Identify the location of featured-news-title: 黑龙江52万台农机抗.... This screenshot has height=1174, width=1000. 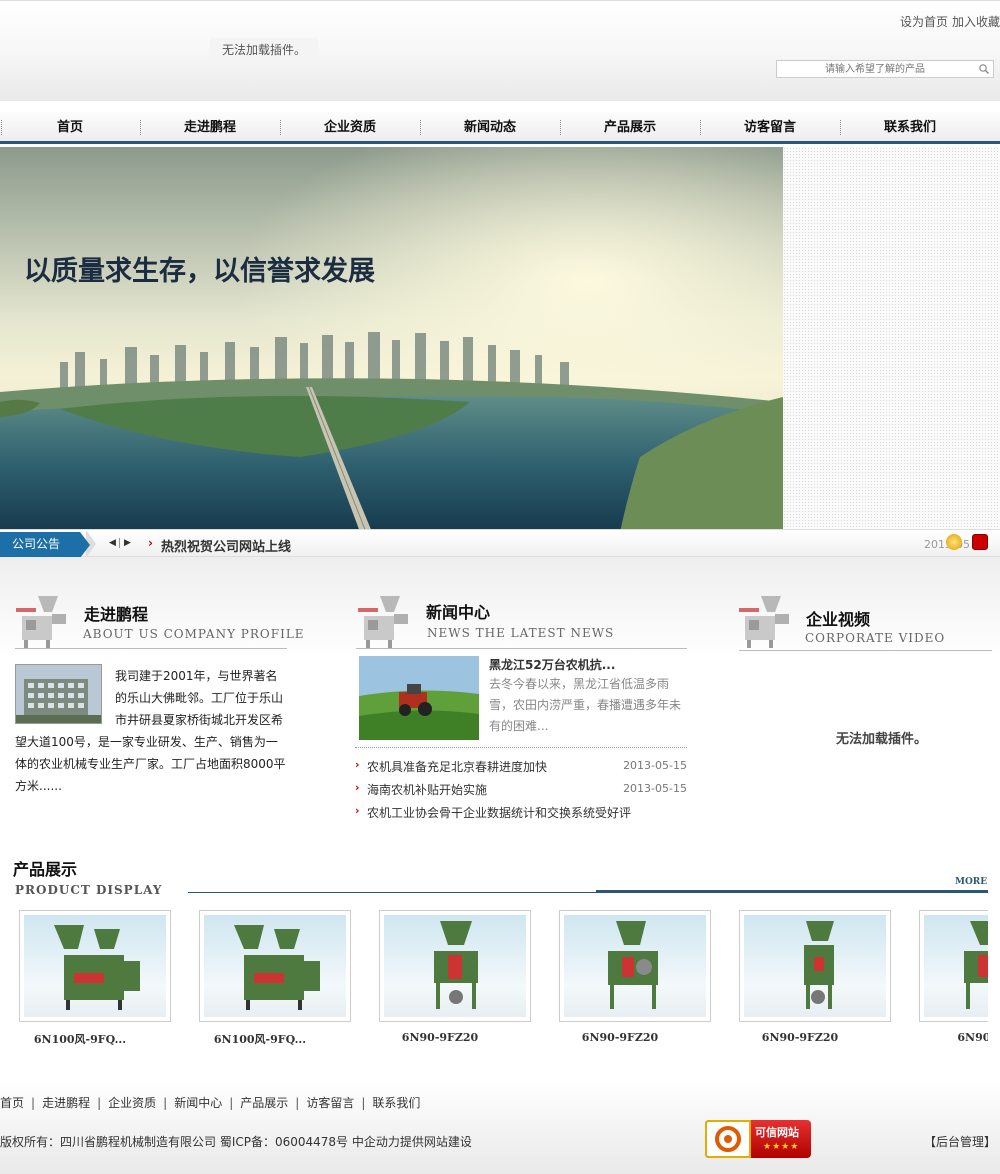
(552, 664).